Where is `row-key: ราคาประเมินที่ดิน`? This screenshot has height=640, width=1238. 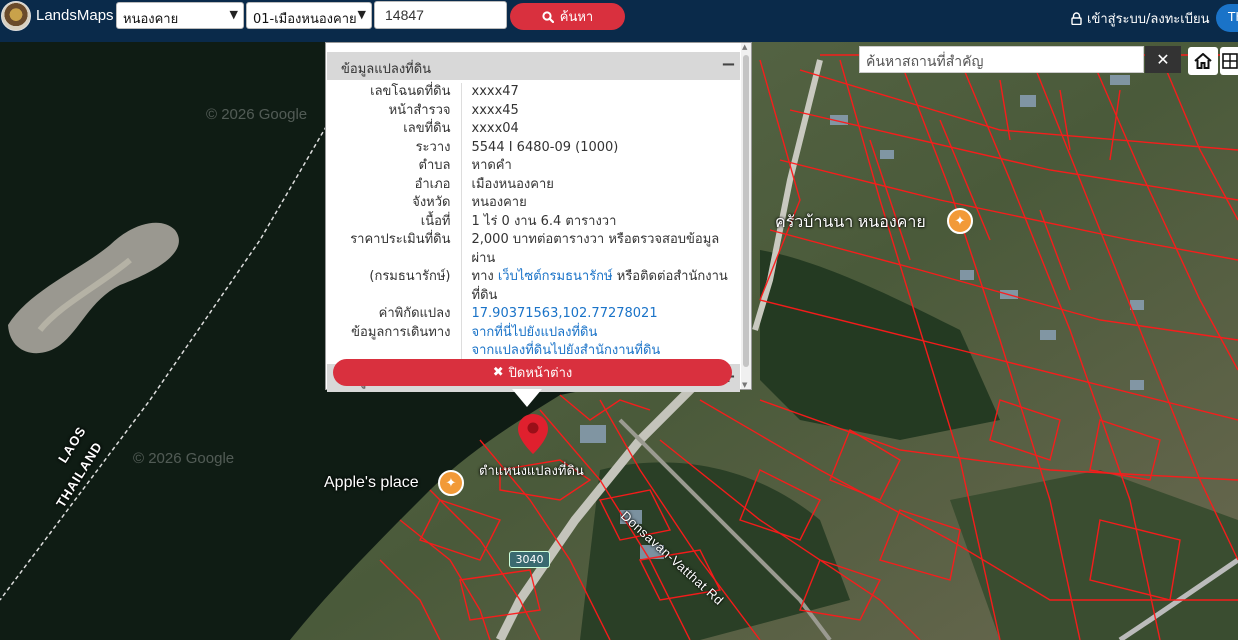
row-key: ราคาประเมินที่ดิน is located at coordinates (394, 249).